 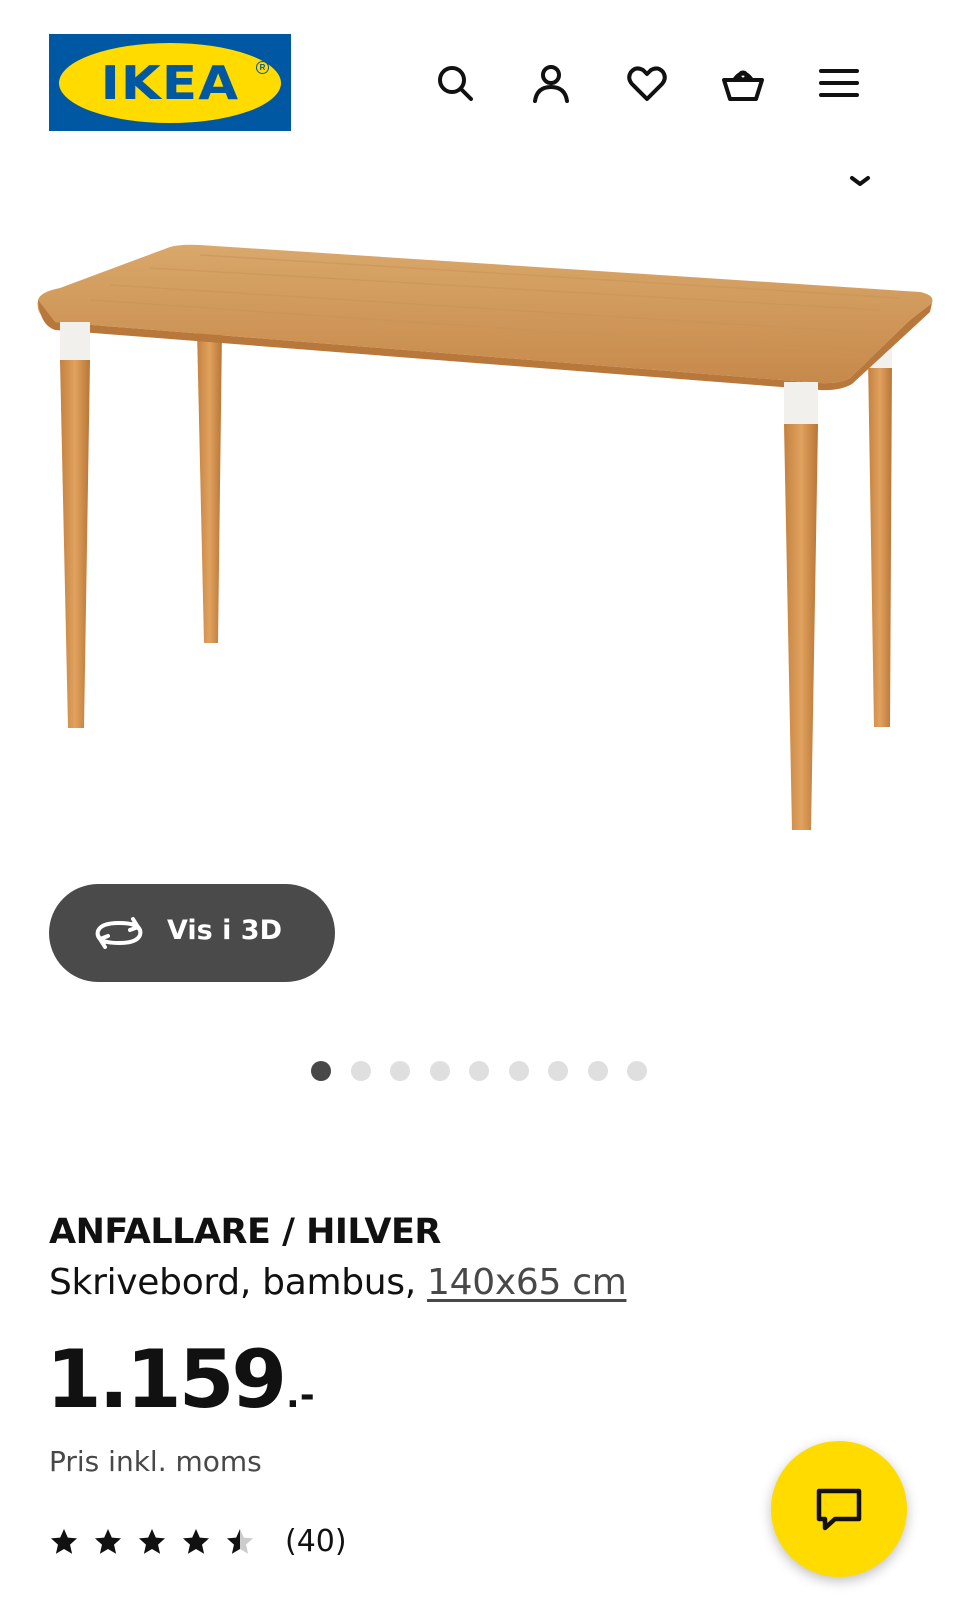 What do you see at coordinates (262, 67) in the screenshot?
I see `registered-mark-icon: R` at bounding box center [262, 67].